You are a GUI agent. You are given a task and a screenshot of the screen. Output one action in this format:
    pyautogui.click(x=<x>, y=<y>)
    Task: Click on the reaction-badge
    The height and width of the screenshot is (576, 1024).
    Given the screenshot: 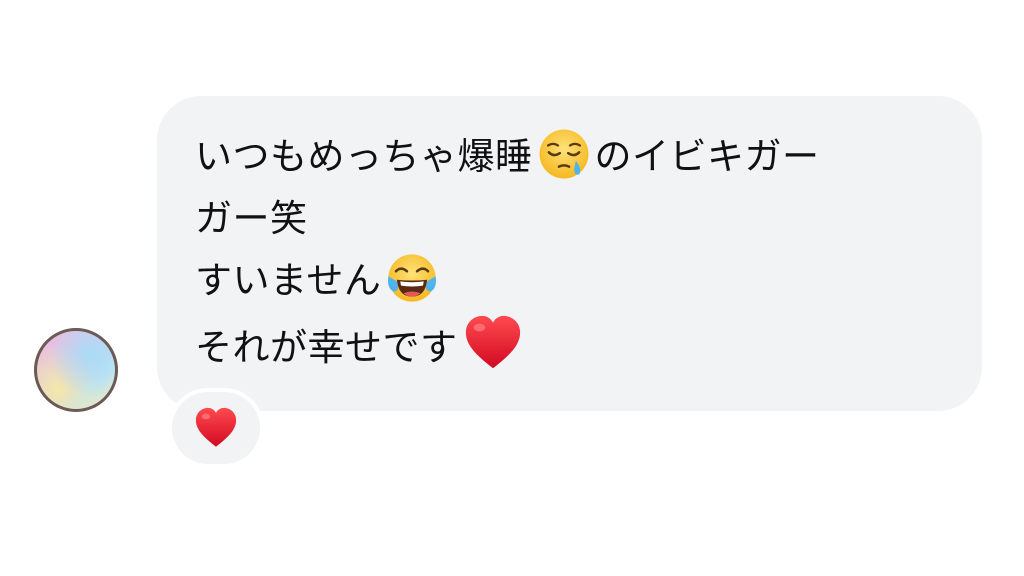 What is the action you would take?
    pyautogui.click(x=216, y=428)
    